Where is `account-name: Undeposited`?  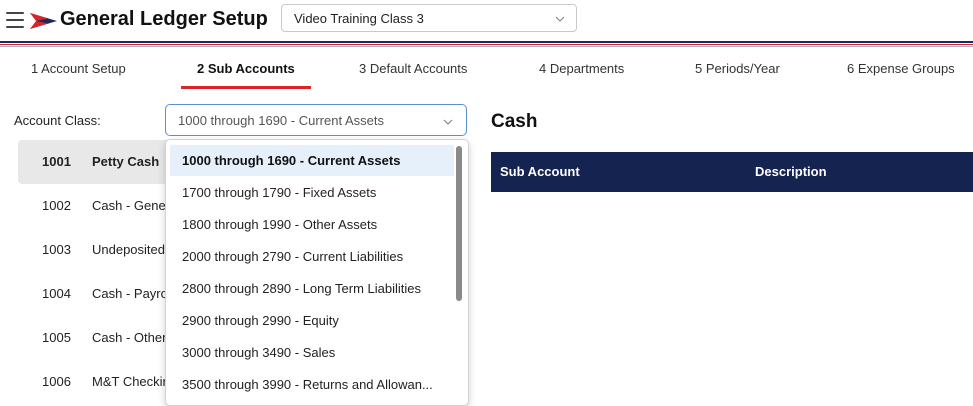 account-name: Undeposited is located at coordinates (128, 249).